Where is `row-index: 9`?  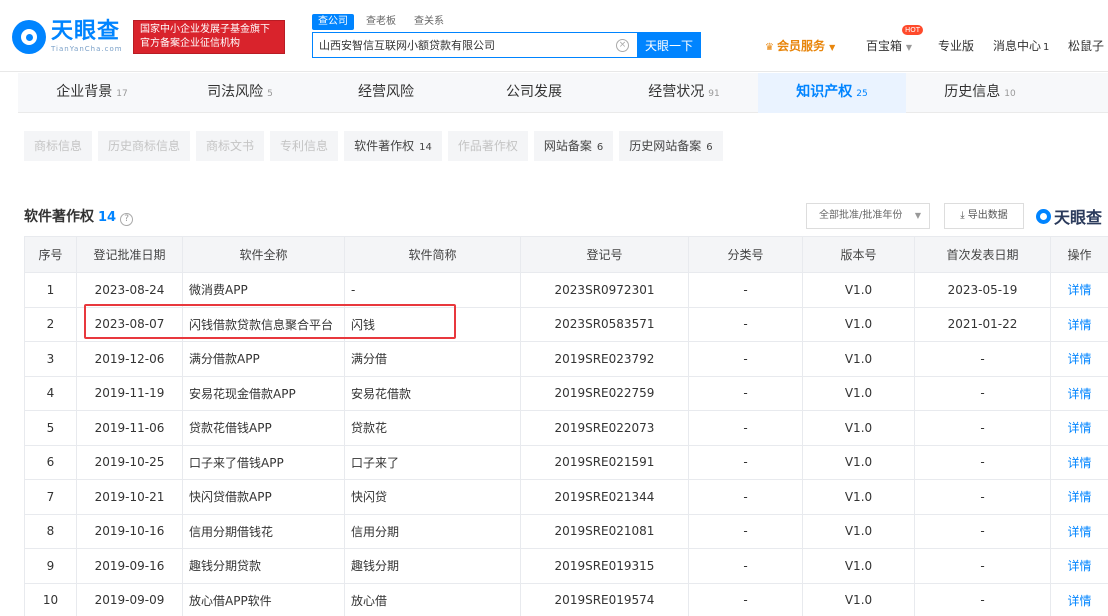
row-index: 9 is located at coordinates (50, 566).